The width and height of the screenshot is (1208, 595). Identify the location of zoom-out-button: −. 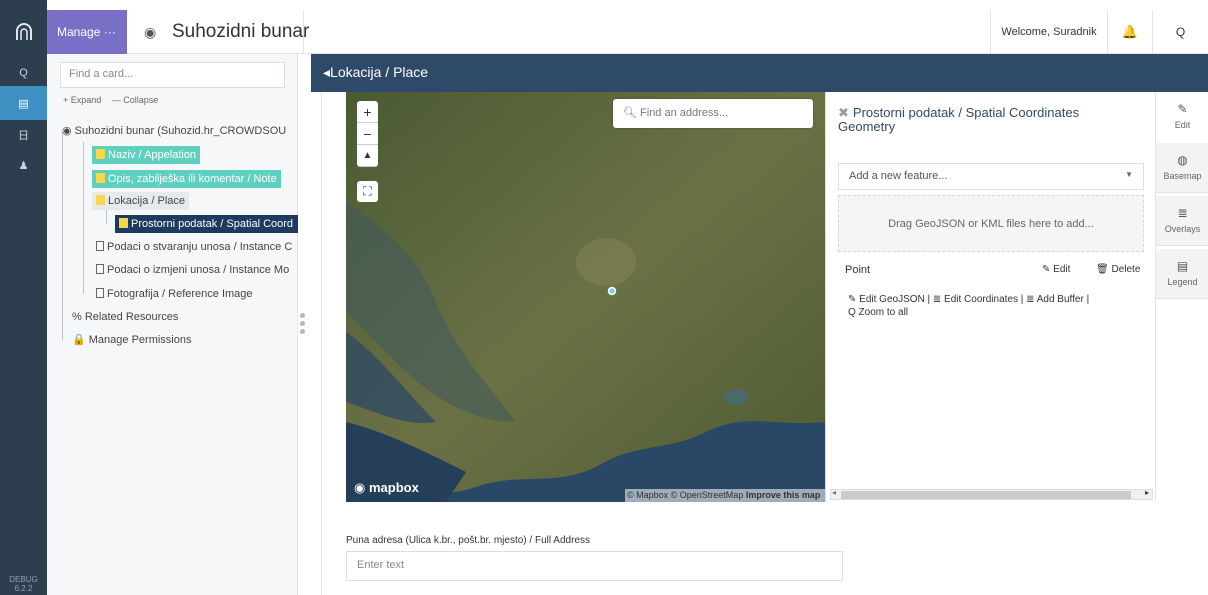
(367, 134).